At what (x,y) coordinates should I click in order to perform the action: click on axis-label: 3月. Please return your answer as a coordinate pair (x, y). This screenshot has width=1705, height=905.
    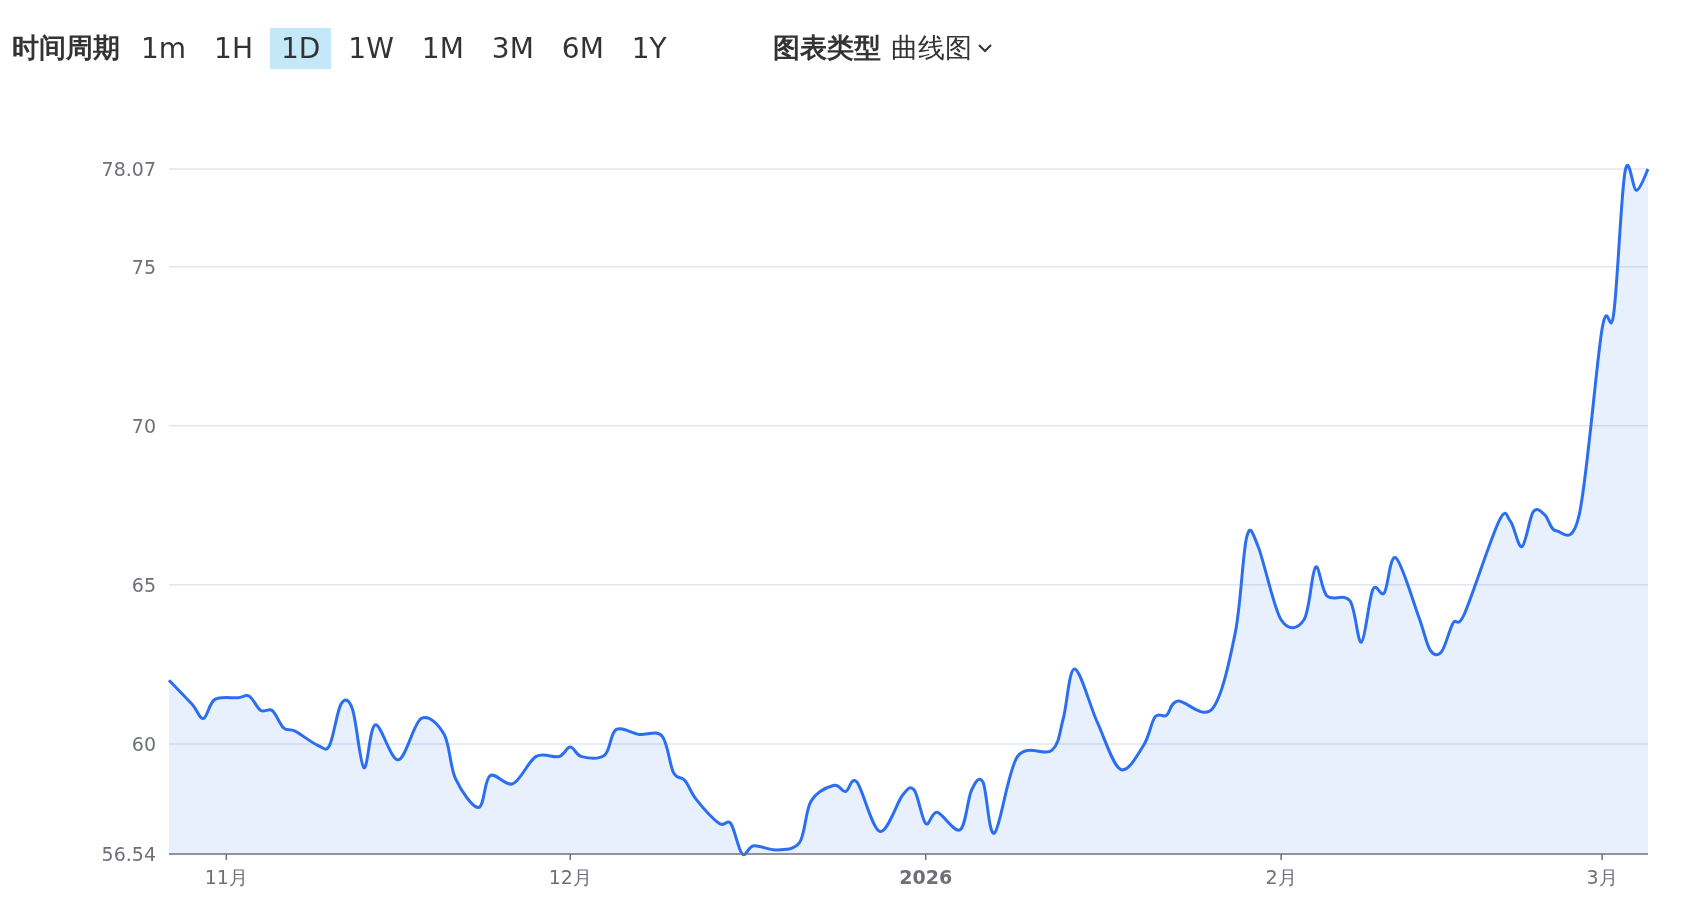
    Looking at the image, I should click on (1602, 877).